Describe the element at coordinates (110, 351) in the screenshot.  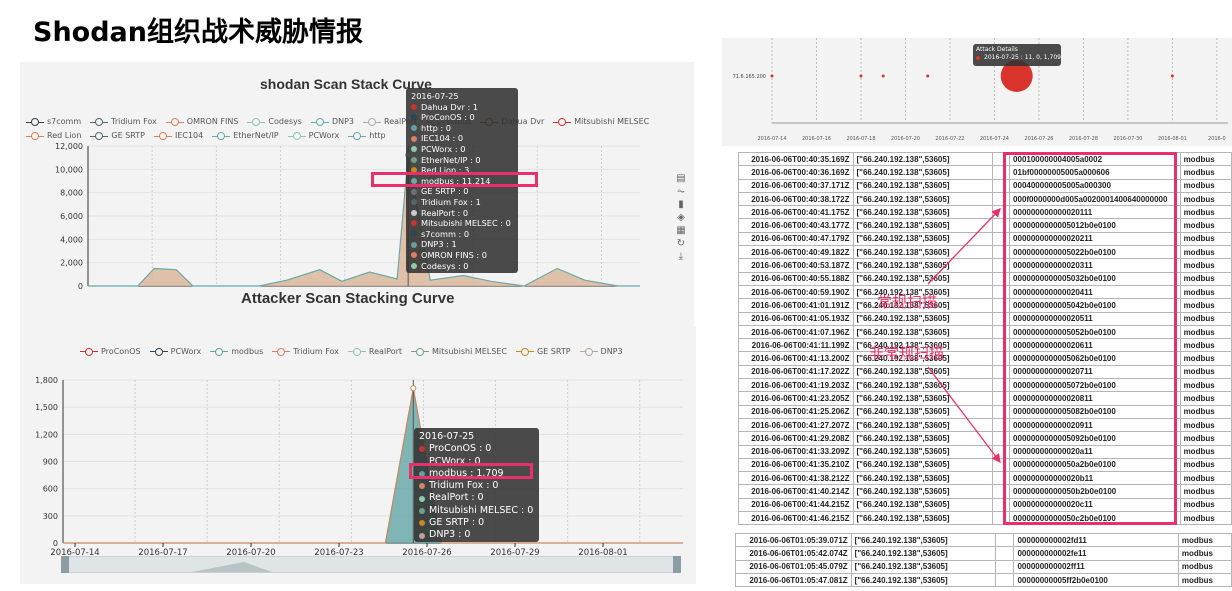
I see `legend-item: ProConOS` at that location.